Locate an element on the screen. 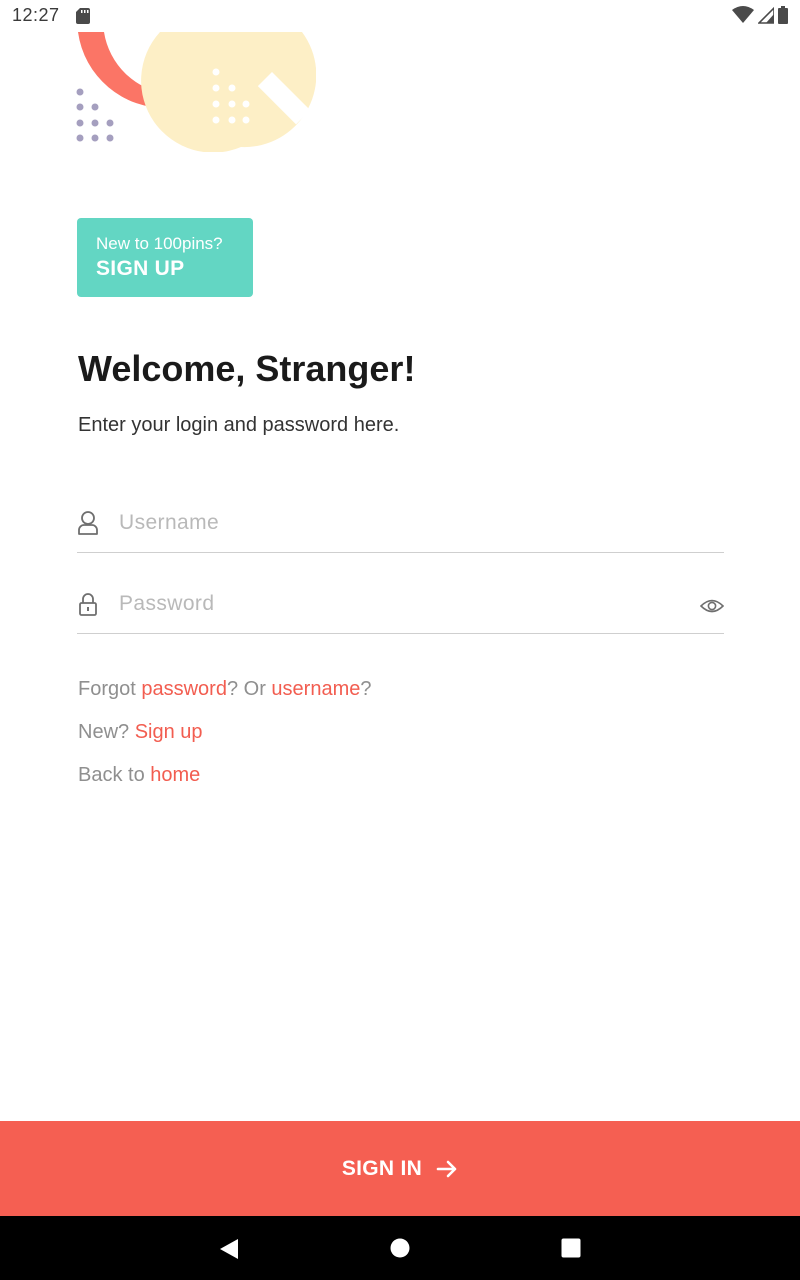 The width and height of the screenshot is (800, 1280). lock-icon is located at coordinates (88, 604).